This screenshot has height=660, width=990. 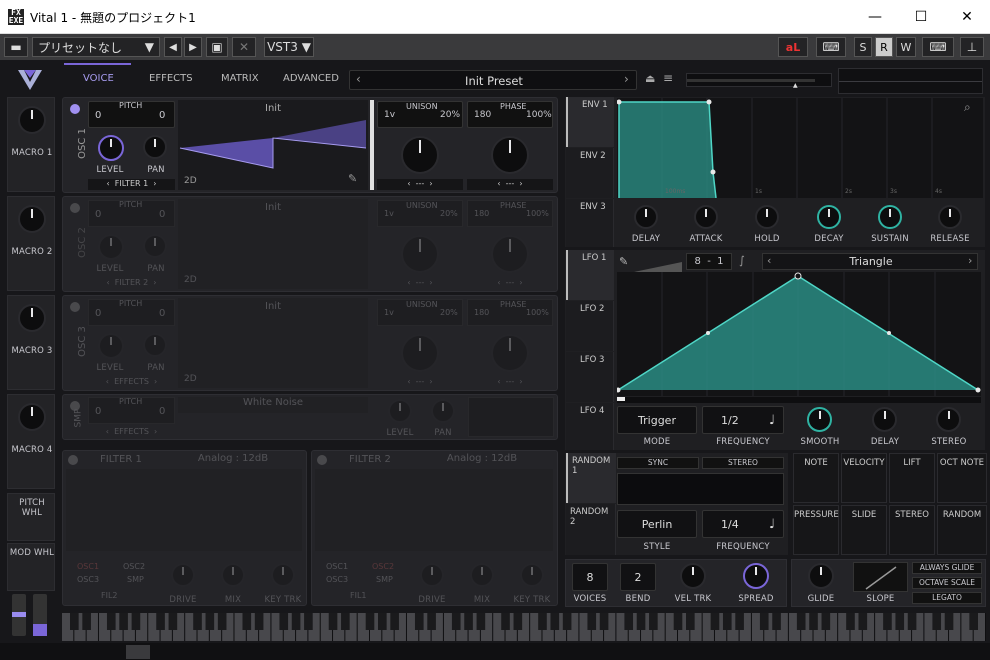 What do you see at coordinates (134, 566) in the screenshot?
I see `filter-1-src-osc2: OSC2` at bounding box center [134, 566].